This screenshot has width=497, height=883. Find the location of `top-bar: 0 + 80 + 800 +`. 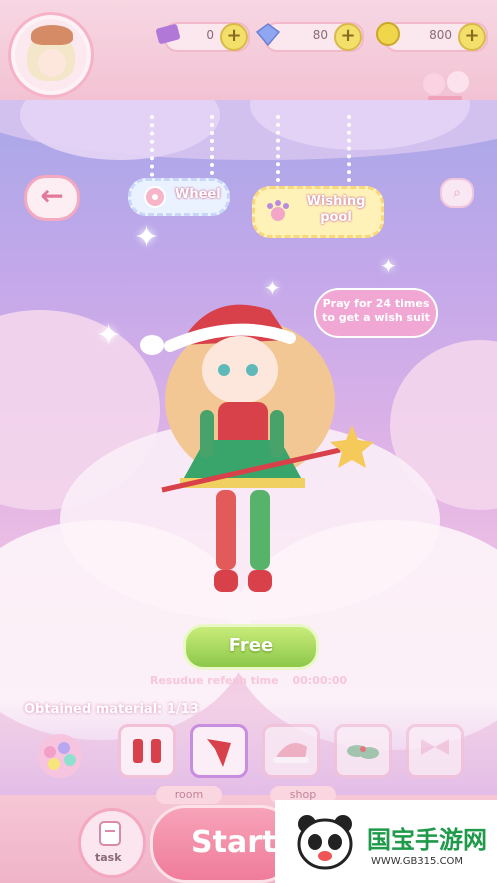

top-bar: 0 + 80 + 800 + is located at coordinates (248, 55).